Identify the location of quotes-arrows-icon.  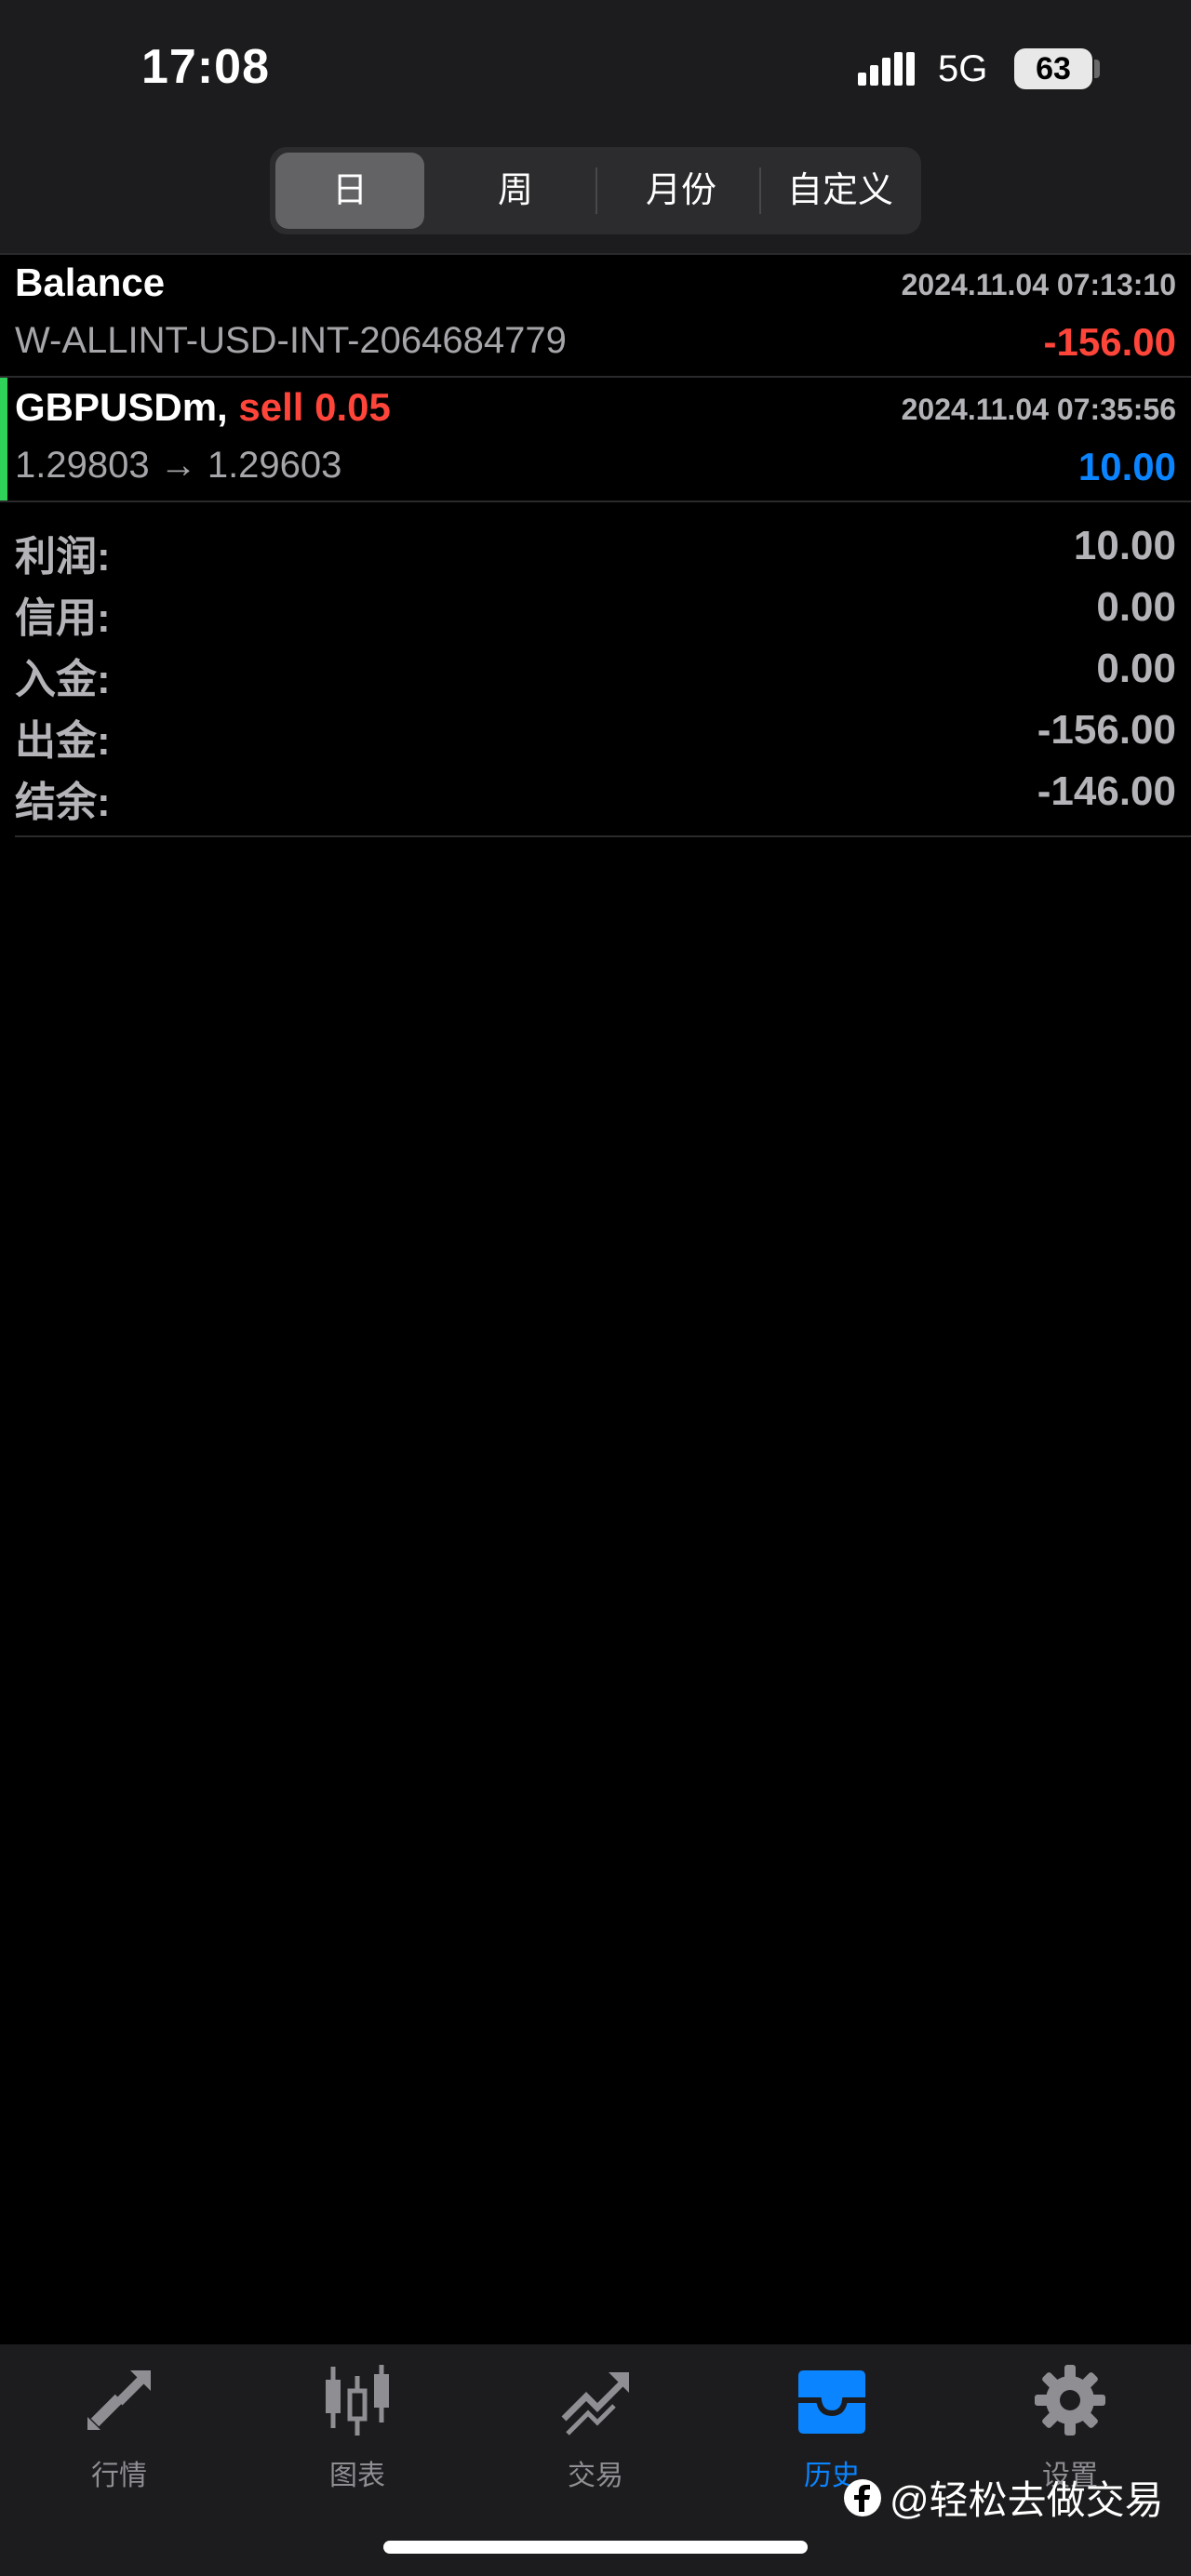
(119, 2400).